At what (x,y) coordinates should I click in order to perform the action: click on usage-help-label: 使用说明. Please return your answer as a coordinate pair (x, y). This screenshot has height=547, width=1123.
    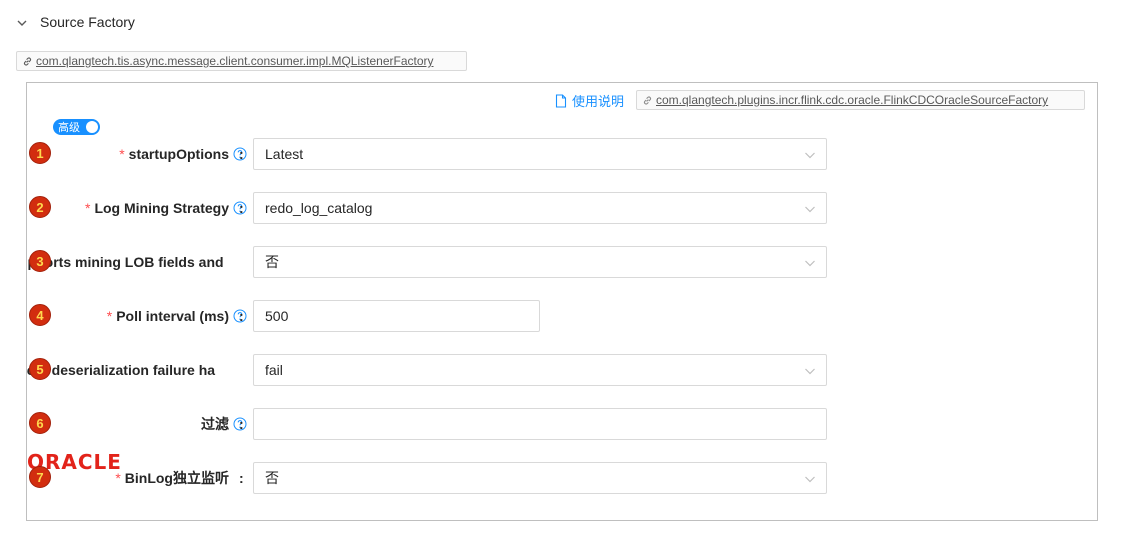
    Looking at the image, I should click on (598, 101).